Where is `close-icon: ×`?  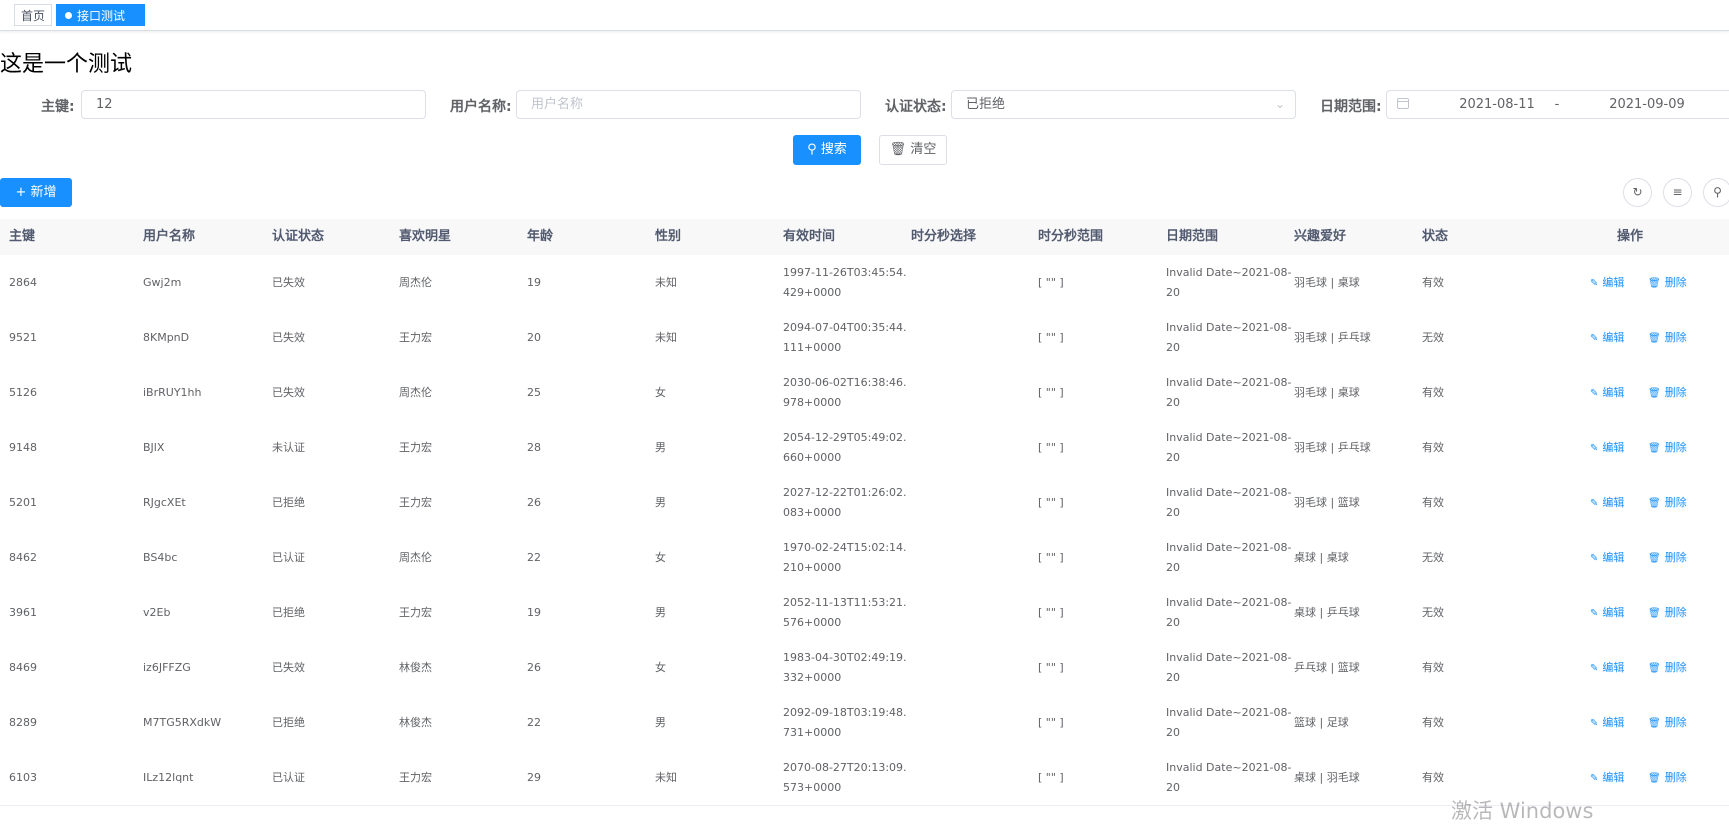 close-icon: × is located at coordinates (75, 39).